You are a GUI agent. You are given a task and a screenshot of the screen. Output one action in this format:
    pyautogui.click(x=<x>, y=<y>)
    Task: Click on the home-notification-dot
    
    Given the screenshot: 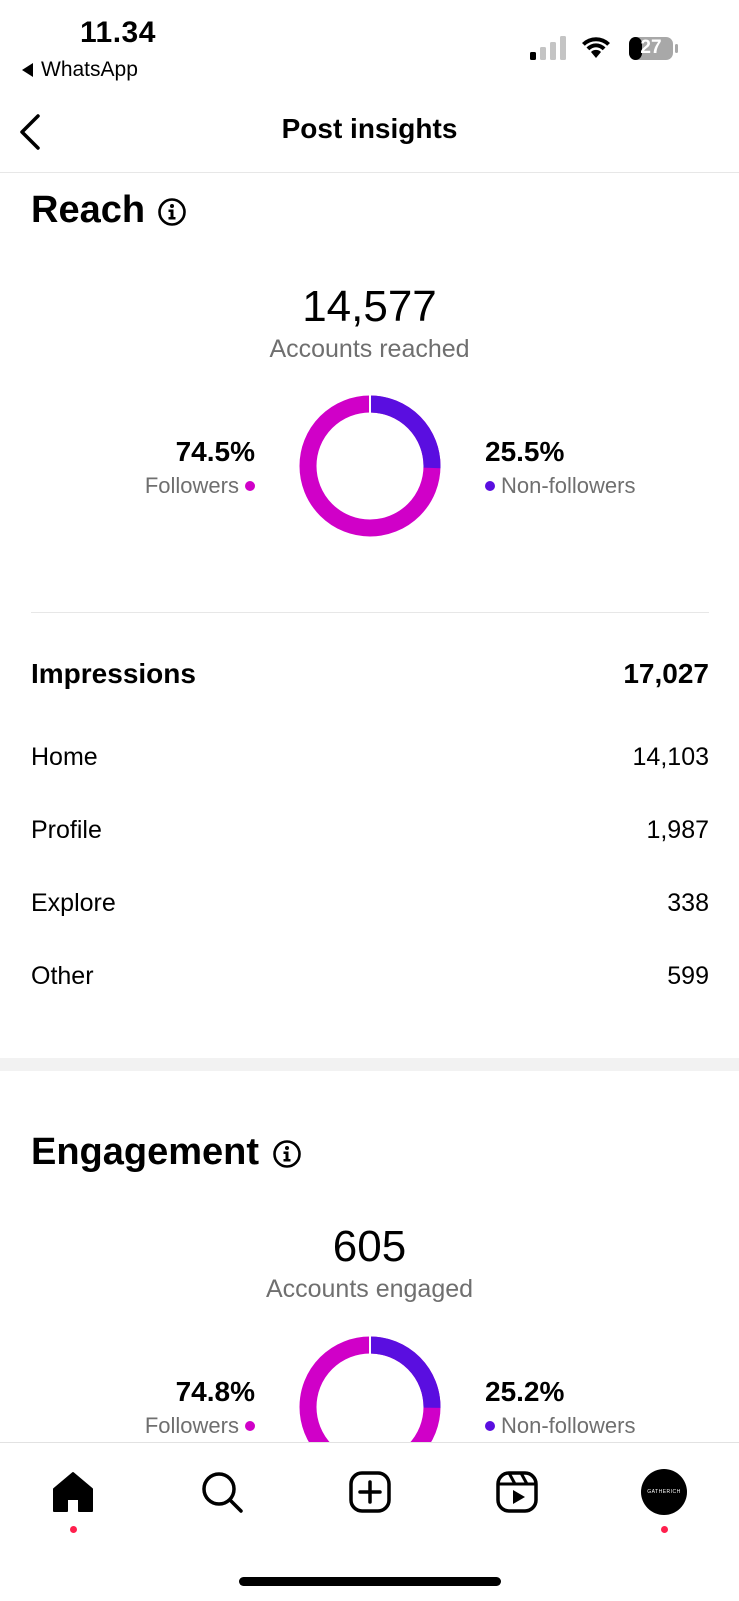 What is the action you would take?
    pyautogui.click(x=73, y=1529)
    